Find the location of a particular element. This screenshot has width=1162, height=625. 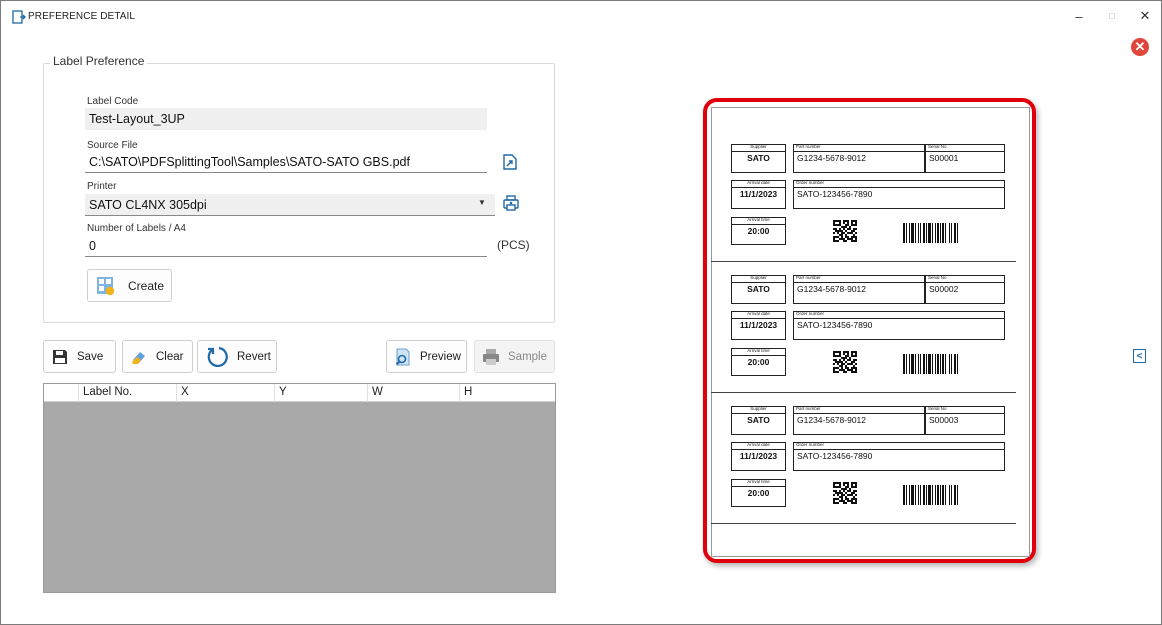

clear-button: Clear is located at coordinates (157, 356).